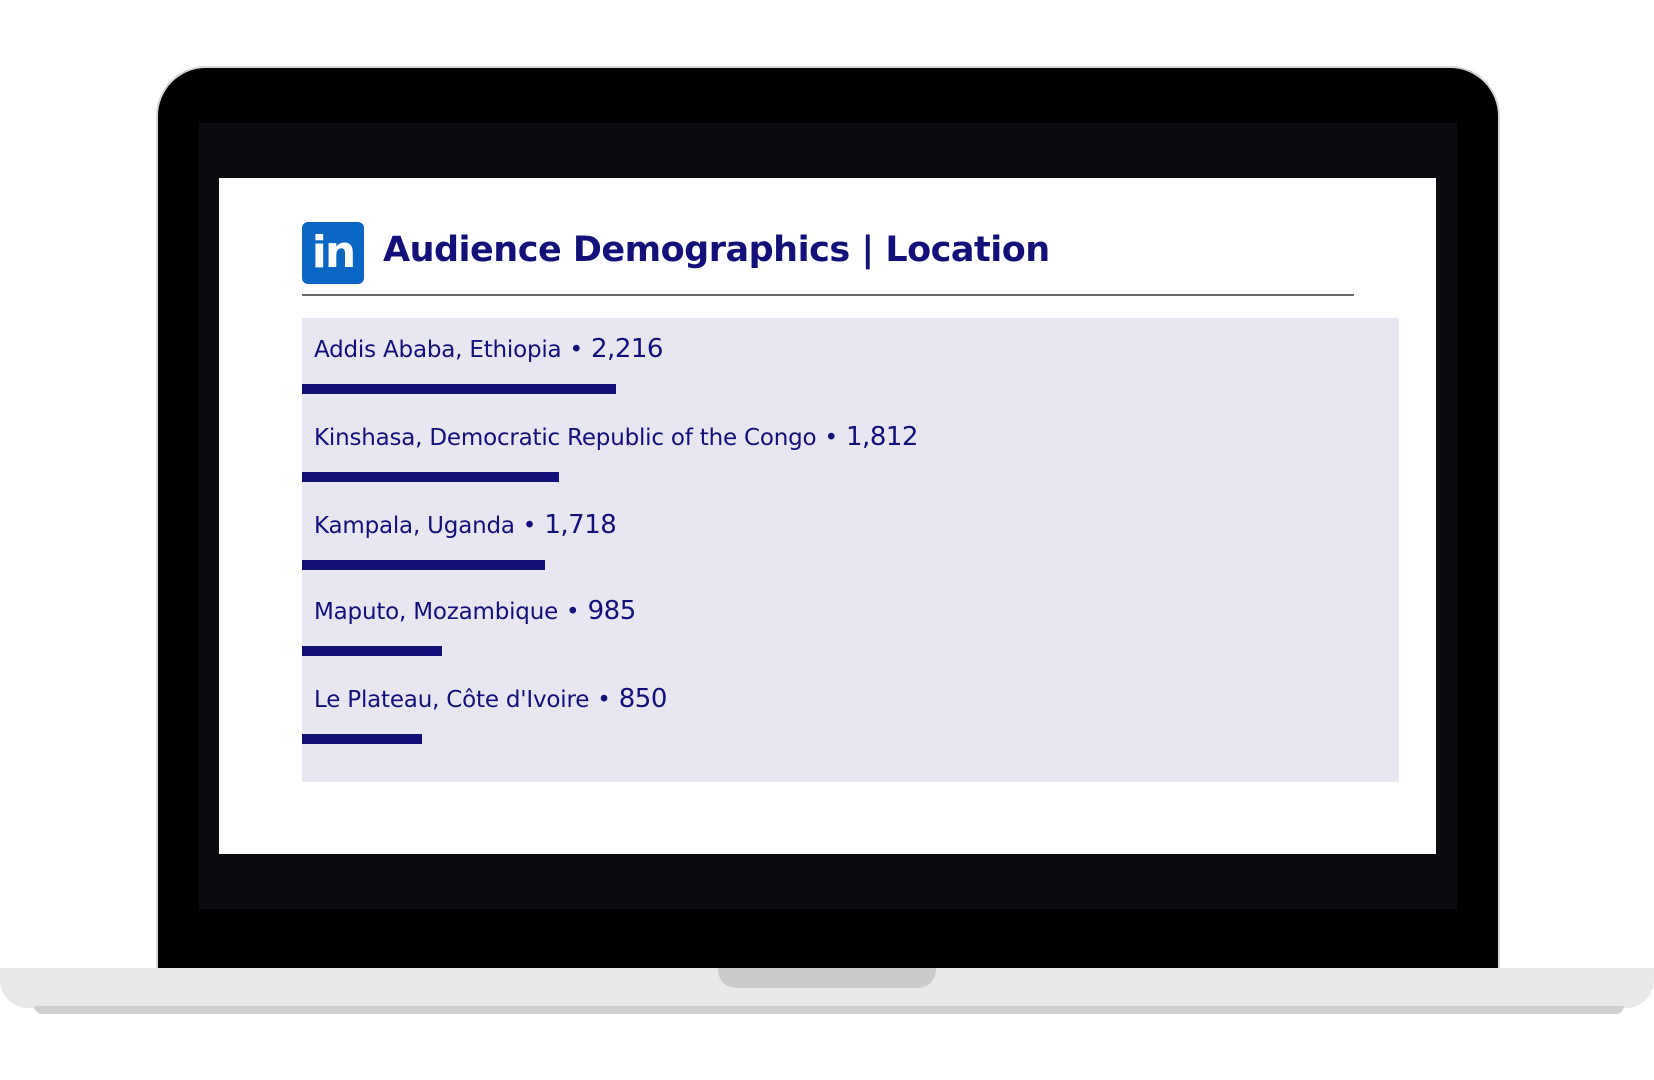 This screenshot has height=1080, width=1654. I want to click on list-item: Kampala, Uganda • 1,718, so click(850, 537).